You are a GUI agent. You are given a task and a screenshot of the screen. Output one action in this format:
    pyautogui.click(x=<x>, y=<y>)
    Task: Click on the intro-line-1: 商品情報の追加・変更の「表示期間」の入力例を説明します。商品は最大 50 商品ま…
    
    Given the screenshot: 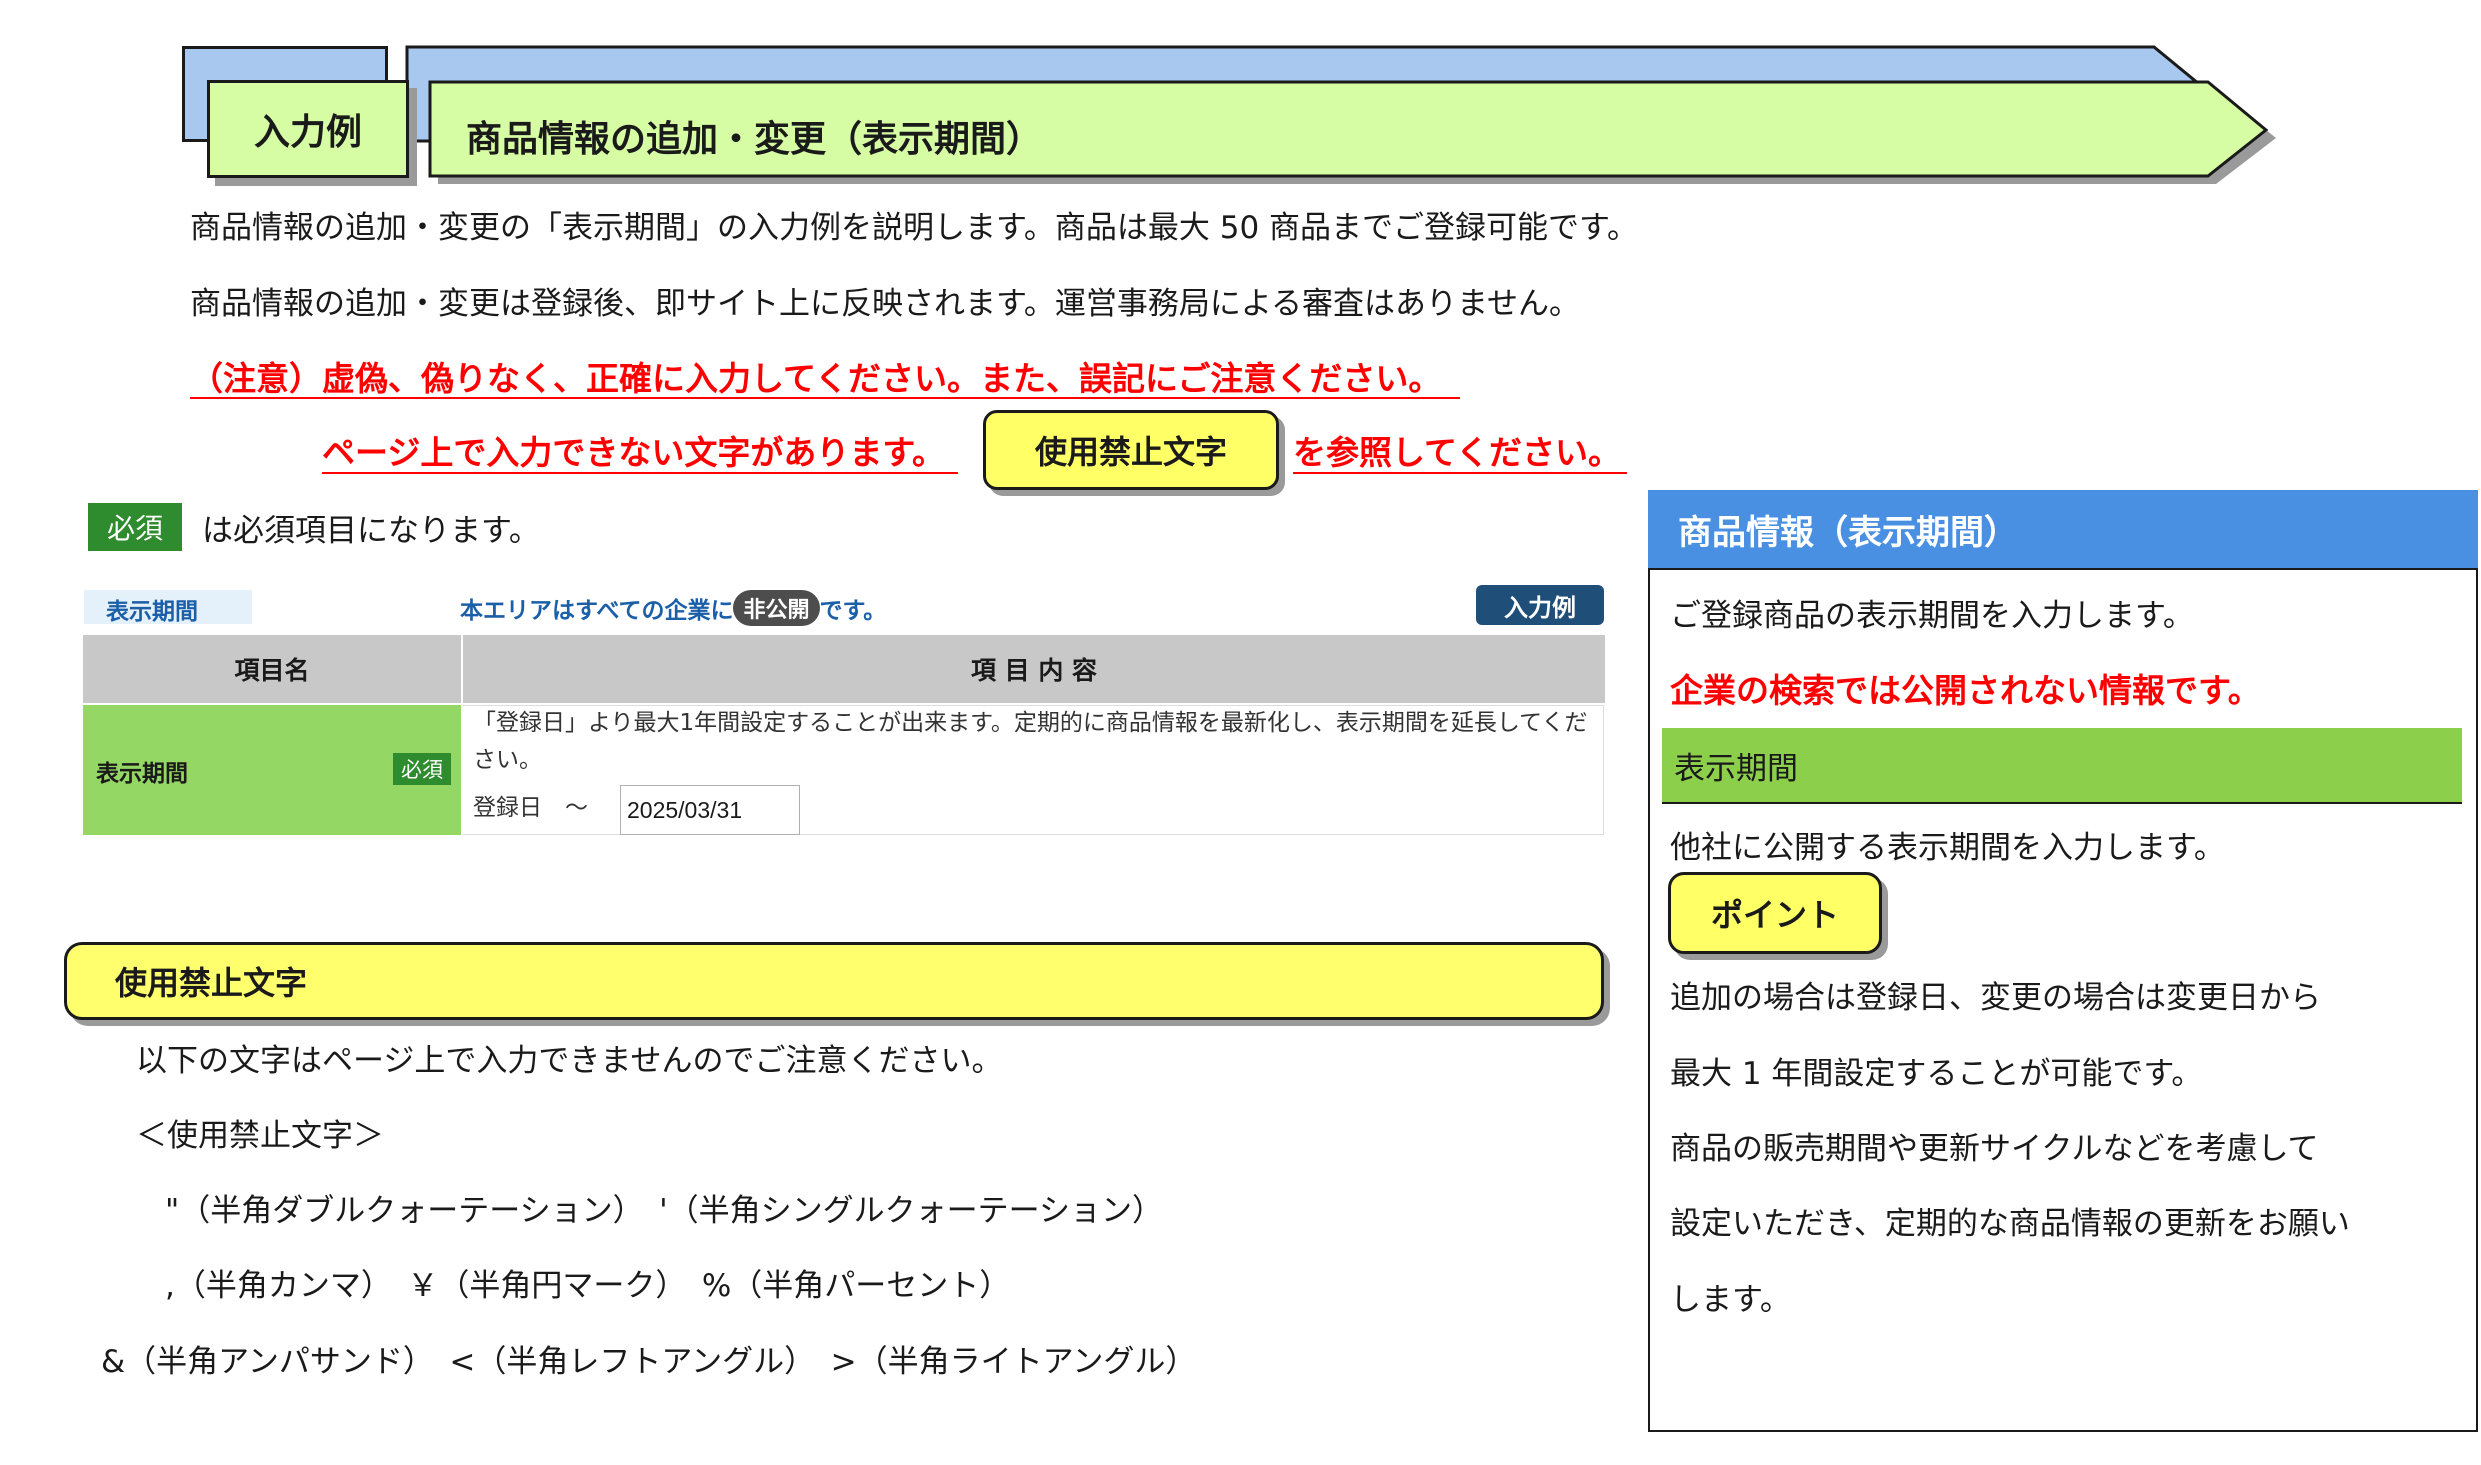 What is the action you would take?
    pyautogui.click(x=914, y=228)
    